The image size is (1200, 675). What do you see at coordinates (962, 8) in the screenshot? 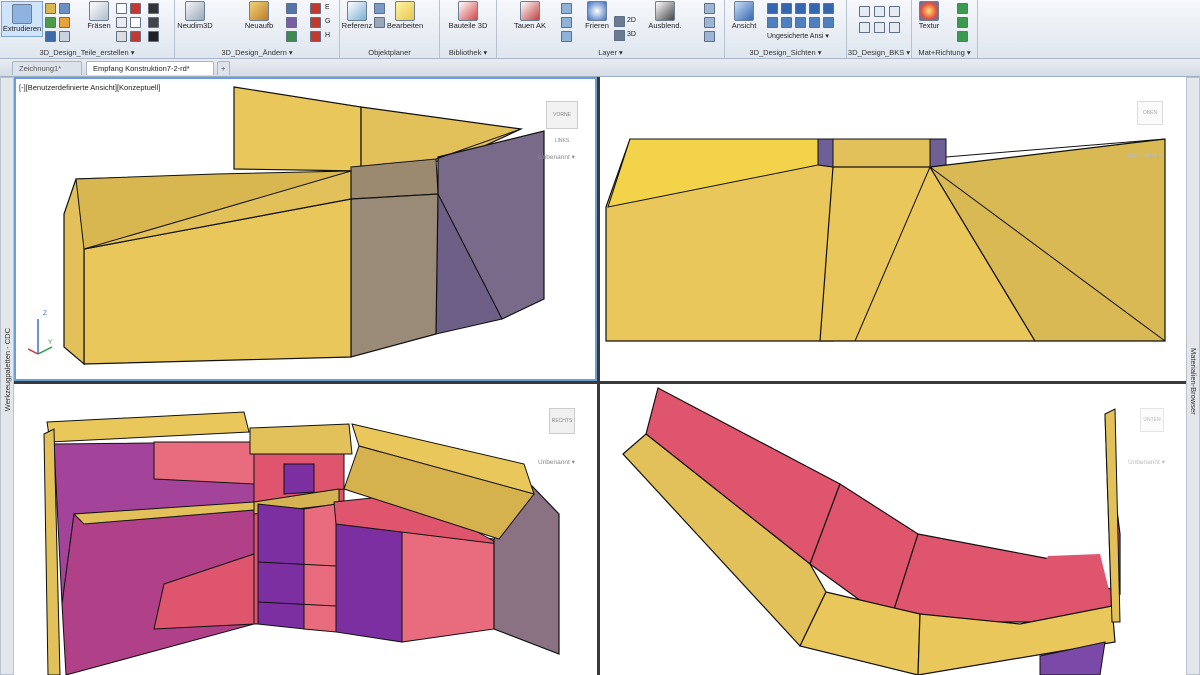
I see `mat-1-icon` at bounding box center [962, 8].